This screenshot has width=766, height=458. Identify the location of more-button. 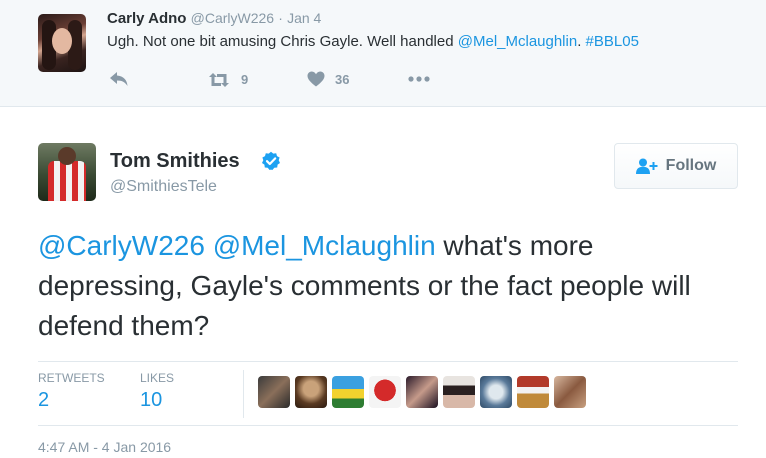
(419, 79).